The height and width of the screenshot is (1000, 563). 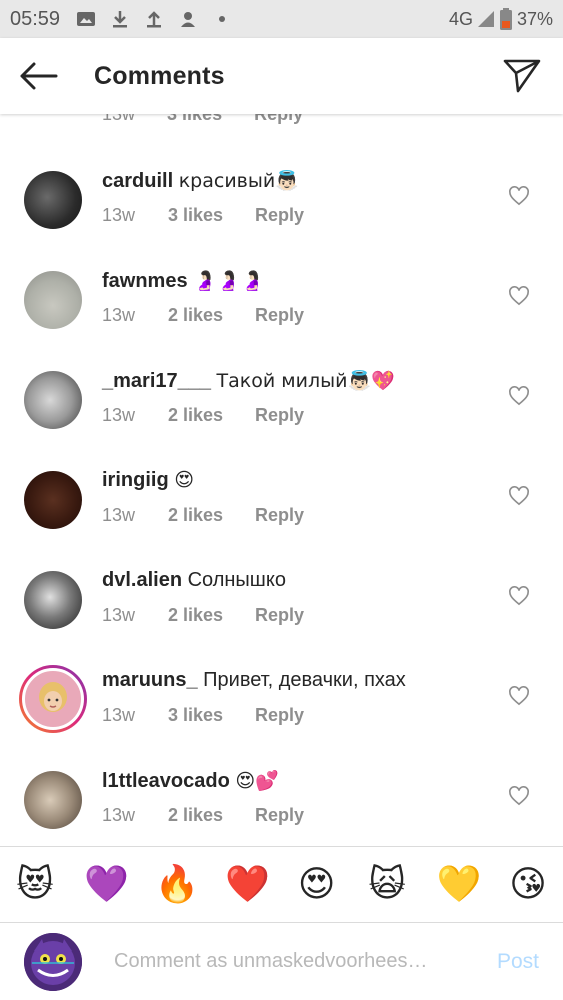 What do you see at coordinates (281, 76) in the screenshot?
I see `app-header: Comments` at bounding box center [281, 76].